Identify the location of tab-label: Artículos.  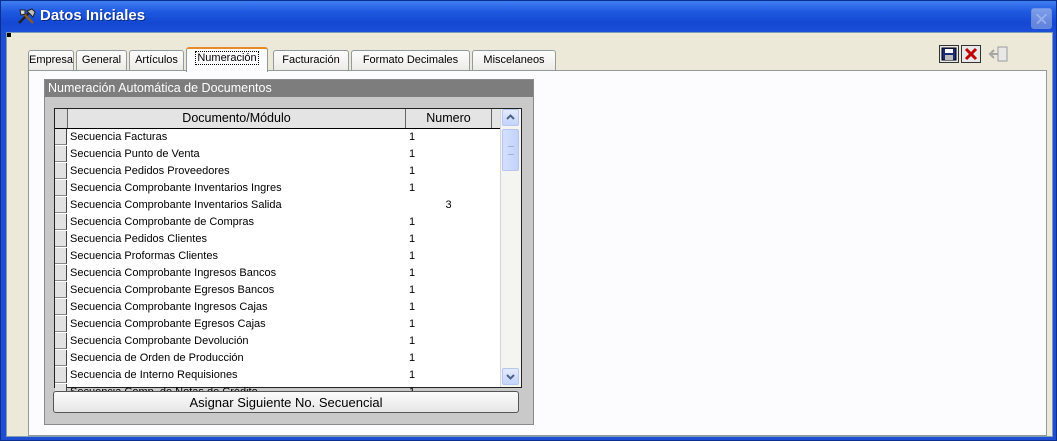
(156, 60).